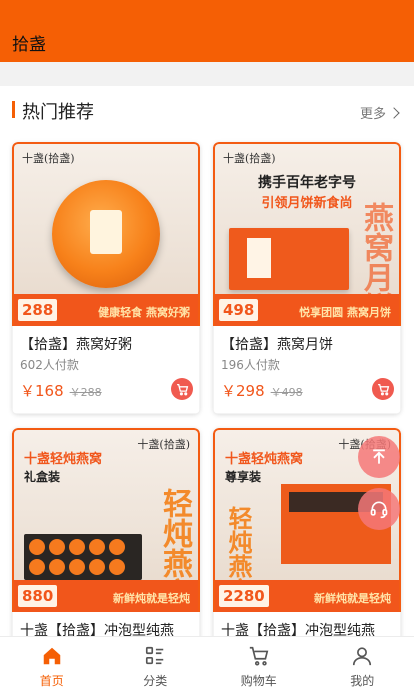  Describe the element at coordinates (49, 365) in the screenshot. I see `sold-count: 602人付款` at that location.